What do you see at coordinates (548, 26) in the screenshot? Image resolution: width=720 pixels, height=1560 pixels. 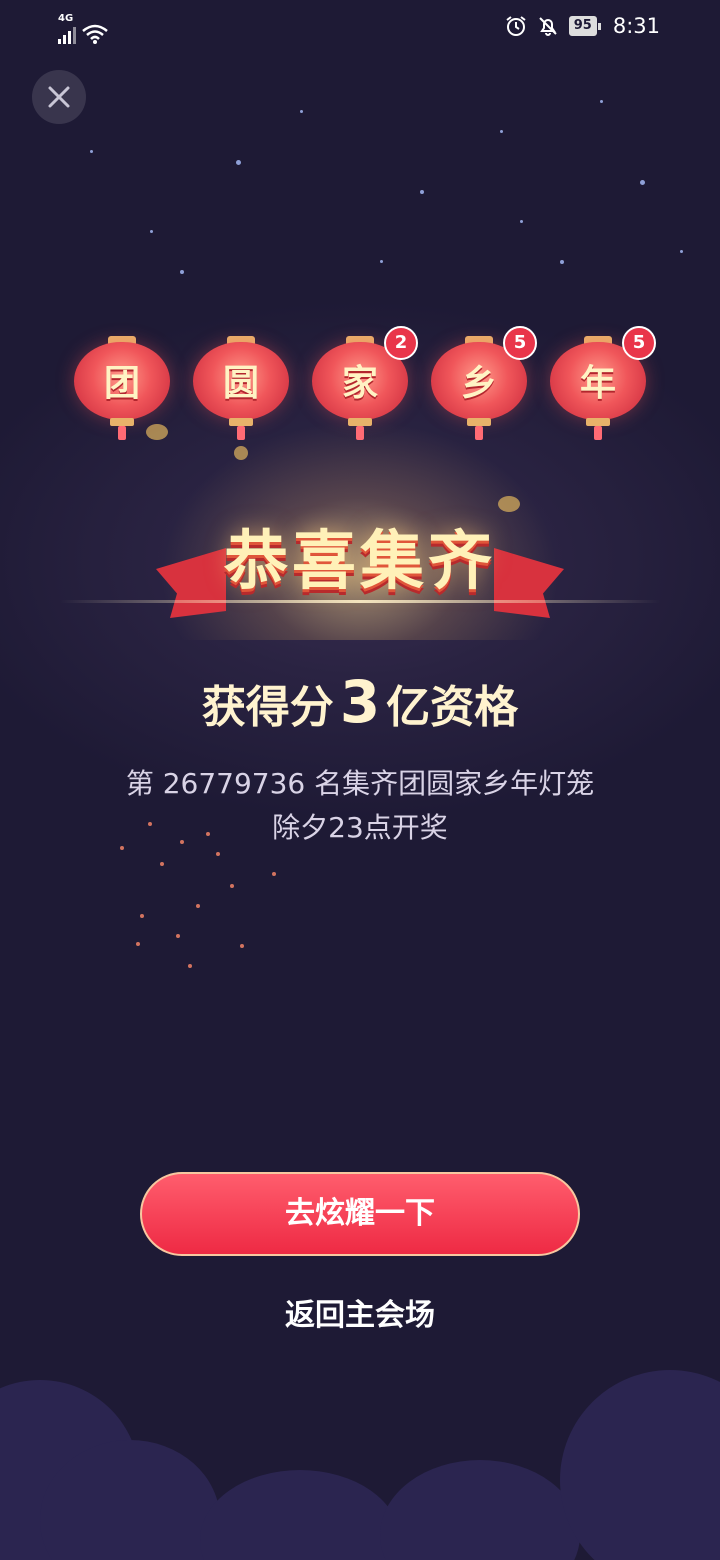 I see `mute-bell-icon` at bounding box center [548, 26].